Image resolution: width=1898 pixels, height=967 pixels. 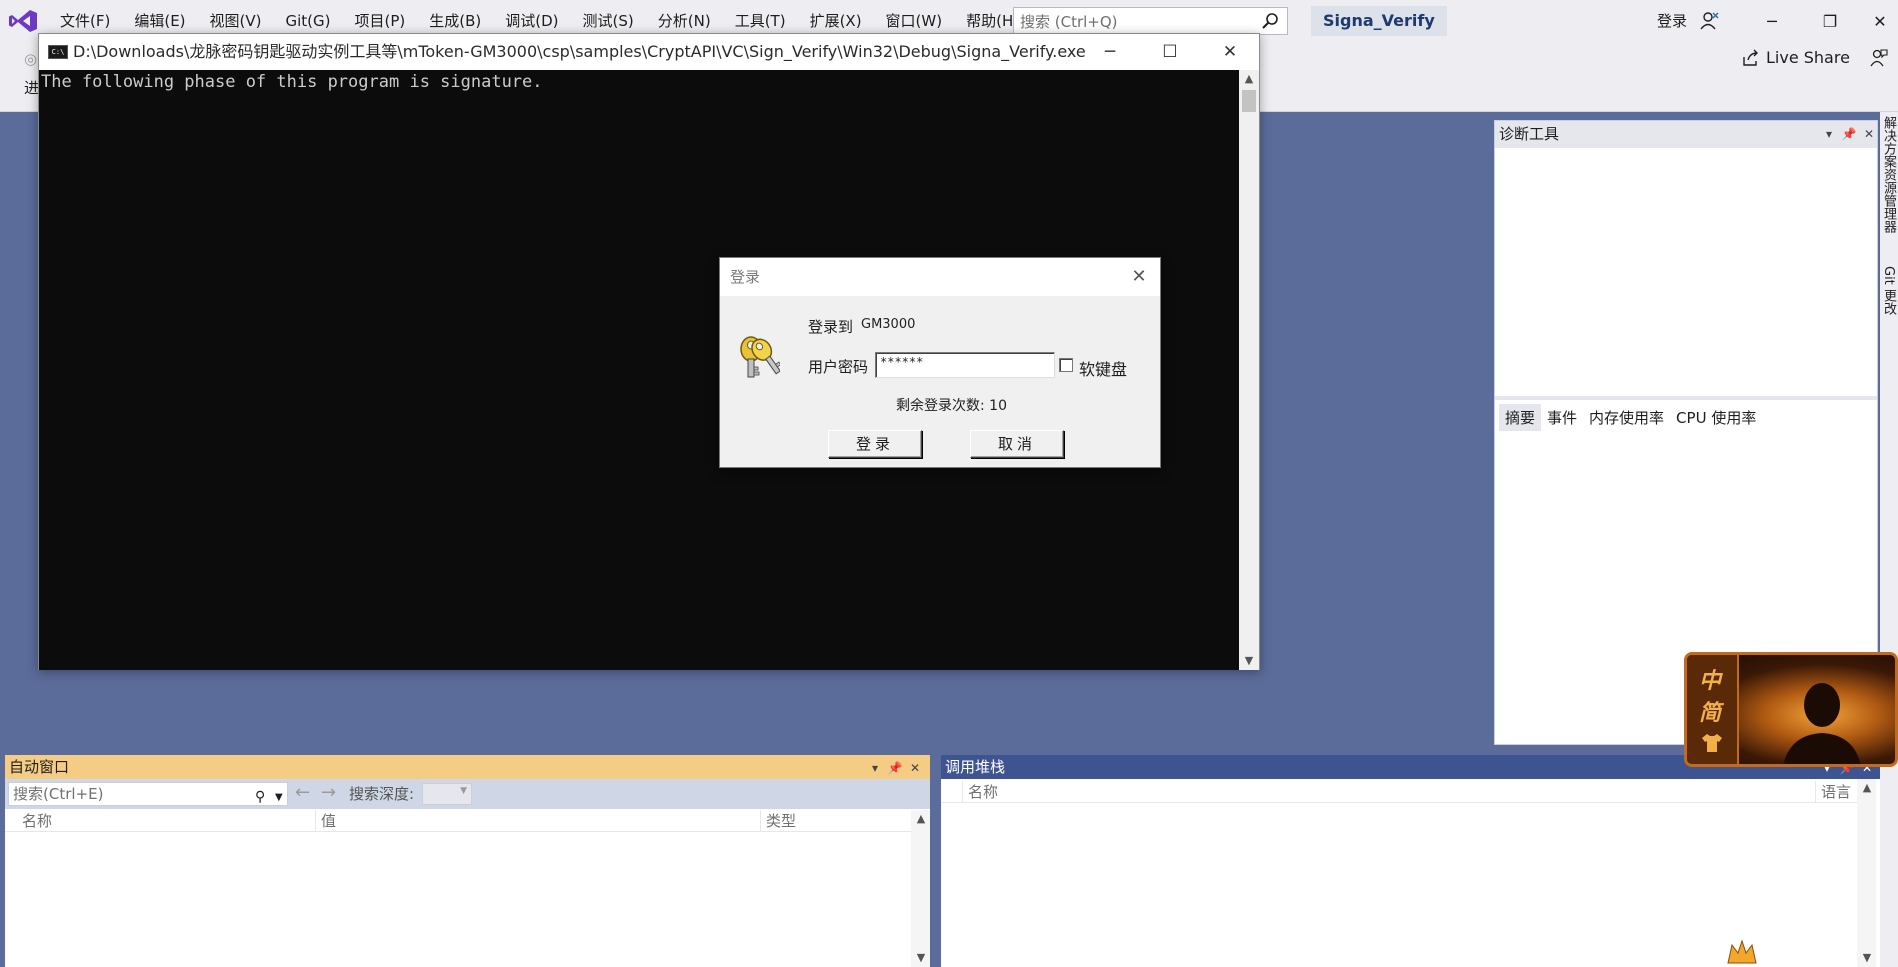 What do you see at coordinates (1410, 861) in the screenshot?
I see `call-stack-panel: 调用堆栈 ▾ 📌 ✕ 名称 语言 ▲ ▼` at bounding box center [1410, 861].